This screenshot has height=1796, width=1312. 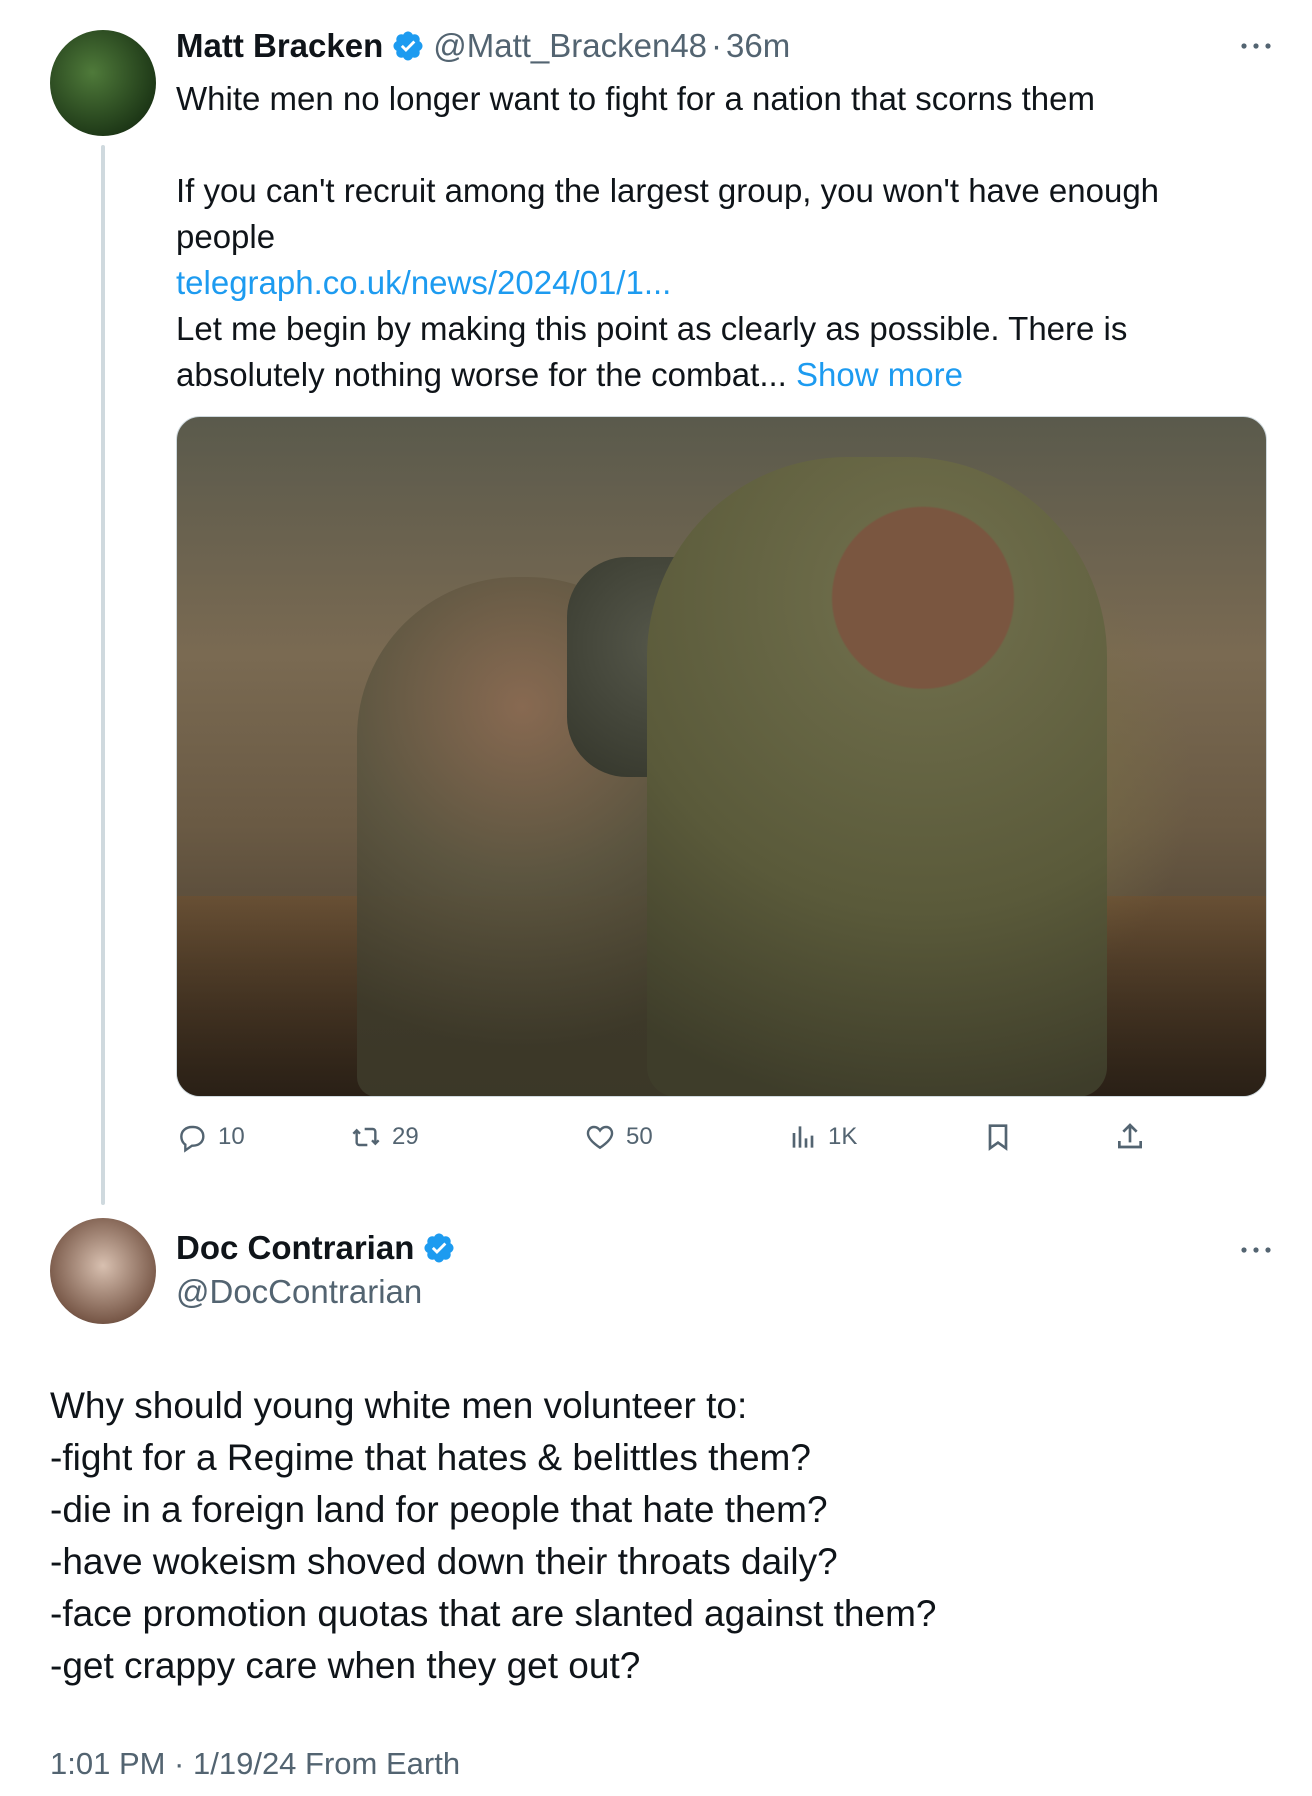 What do you see at coordinates (295, 1248) in the screenshot?
I see `author-name: Doc Contrarian` at bounding box center [295, 1248].